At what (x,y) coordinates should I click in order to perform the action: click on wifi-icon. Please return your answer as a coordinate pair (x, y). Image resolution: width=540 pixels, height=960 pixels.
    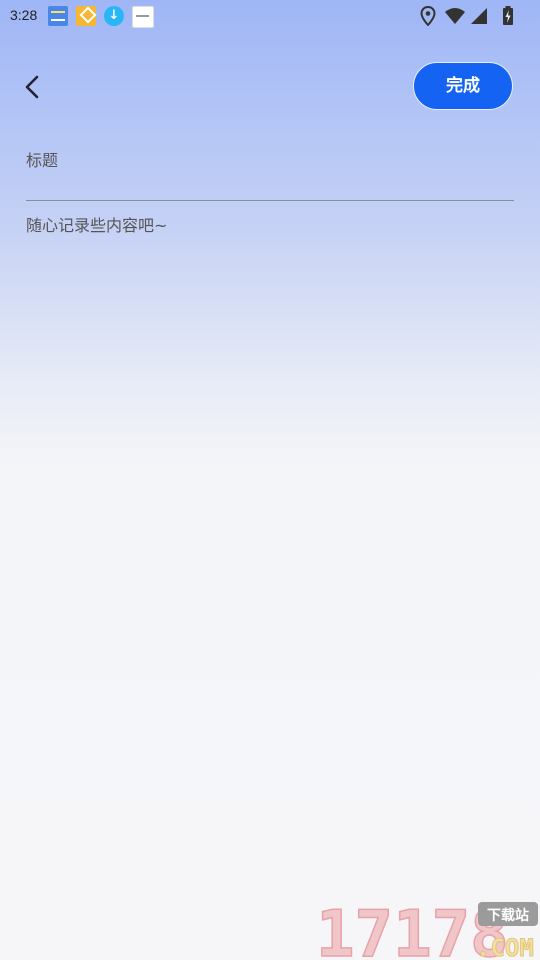
    Looking at the image, I should click on (455, 16).